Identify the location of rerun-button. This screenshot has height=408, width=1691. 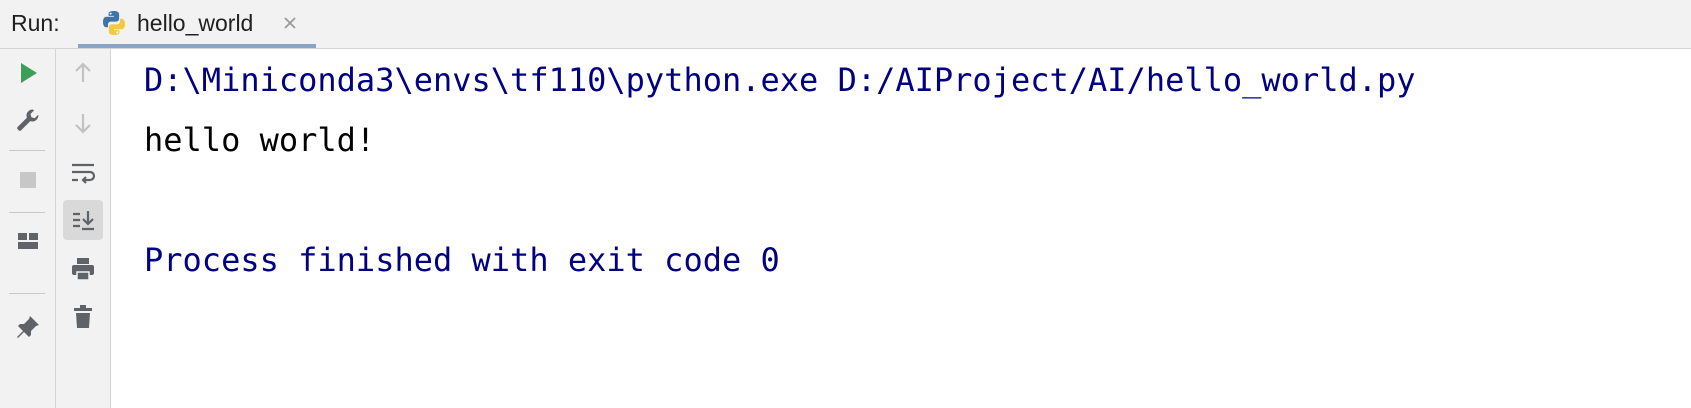
(28, 73).